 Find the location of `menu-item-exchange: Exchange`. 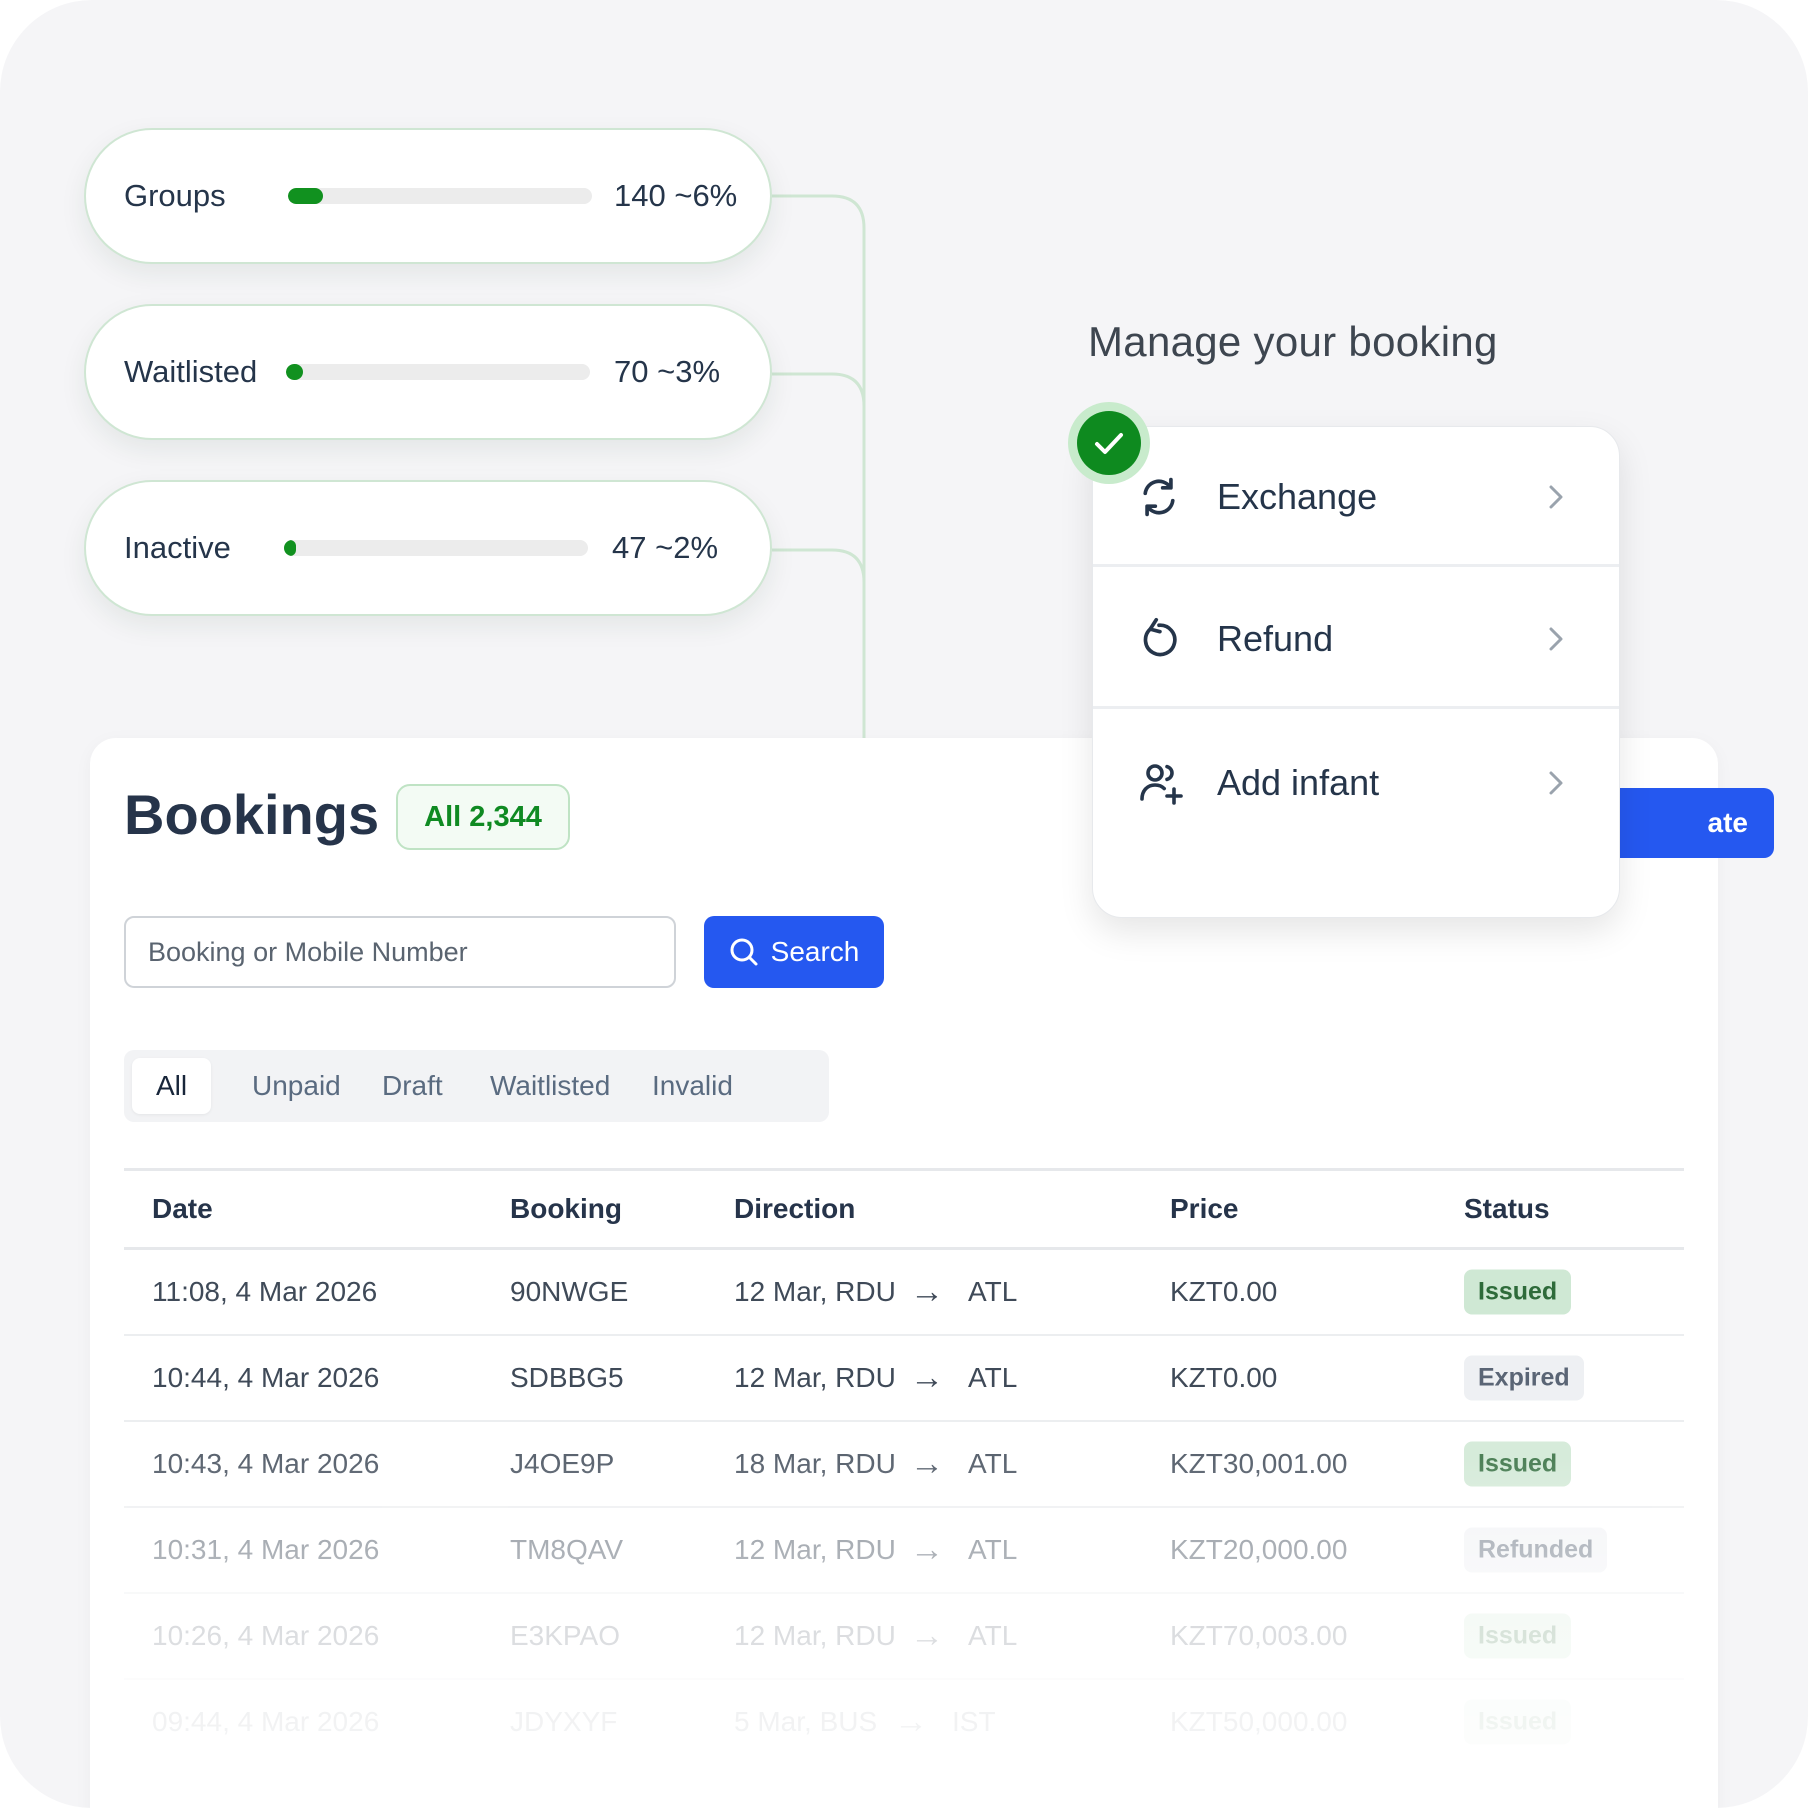

menu-item-exchange: Exchange is located at coordinates (1356, 497).